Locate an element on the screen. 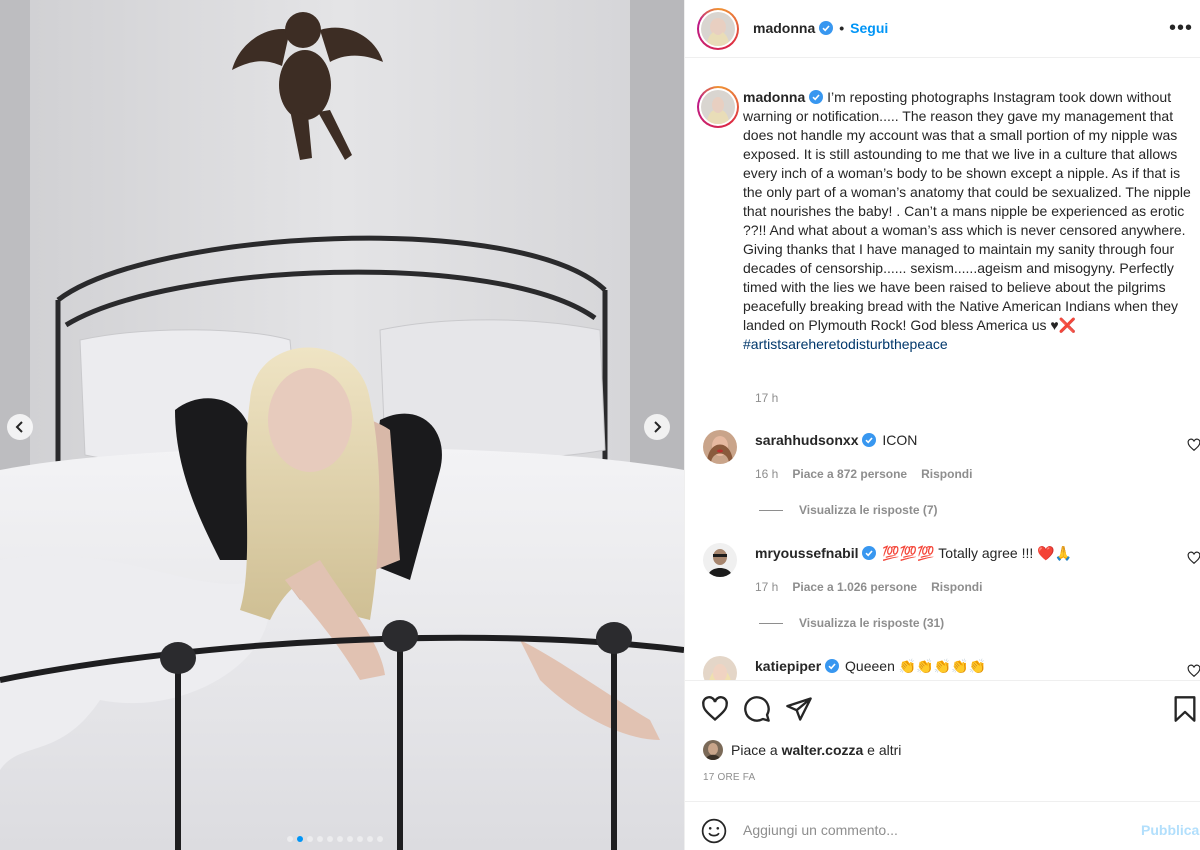  liker-avatar is located at coordinates (713, 750).